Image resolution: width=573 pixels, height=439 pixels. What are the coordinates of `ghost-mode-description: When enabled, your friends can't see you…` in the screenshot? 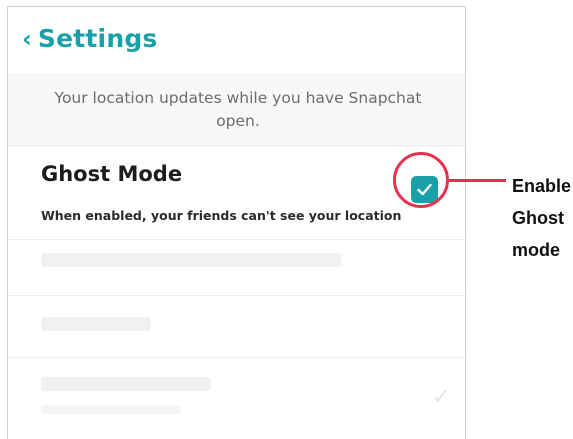 It's located at (221, 215).